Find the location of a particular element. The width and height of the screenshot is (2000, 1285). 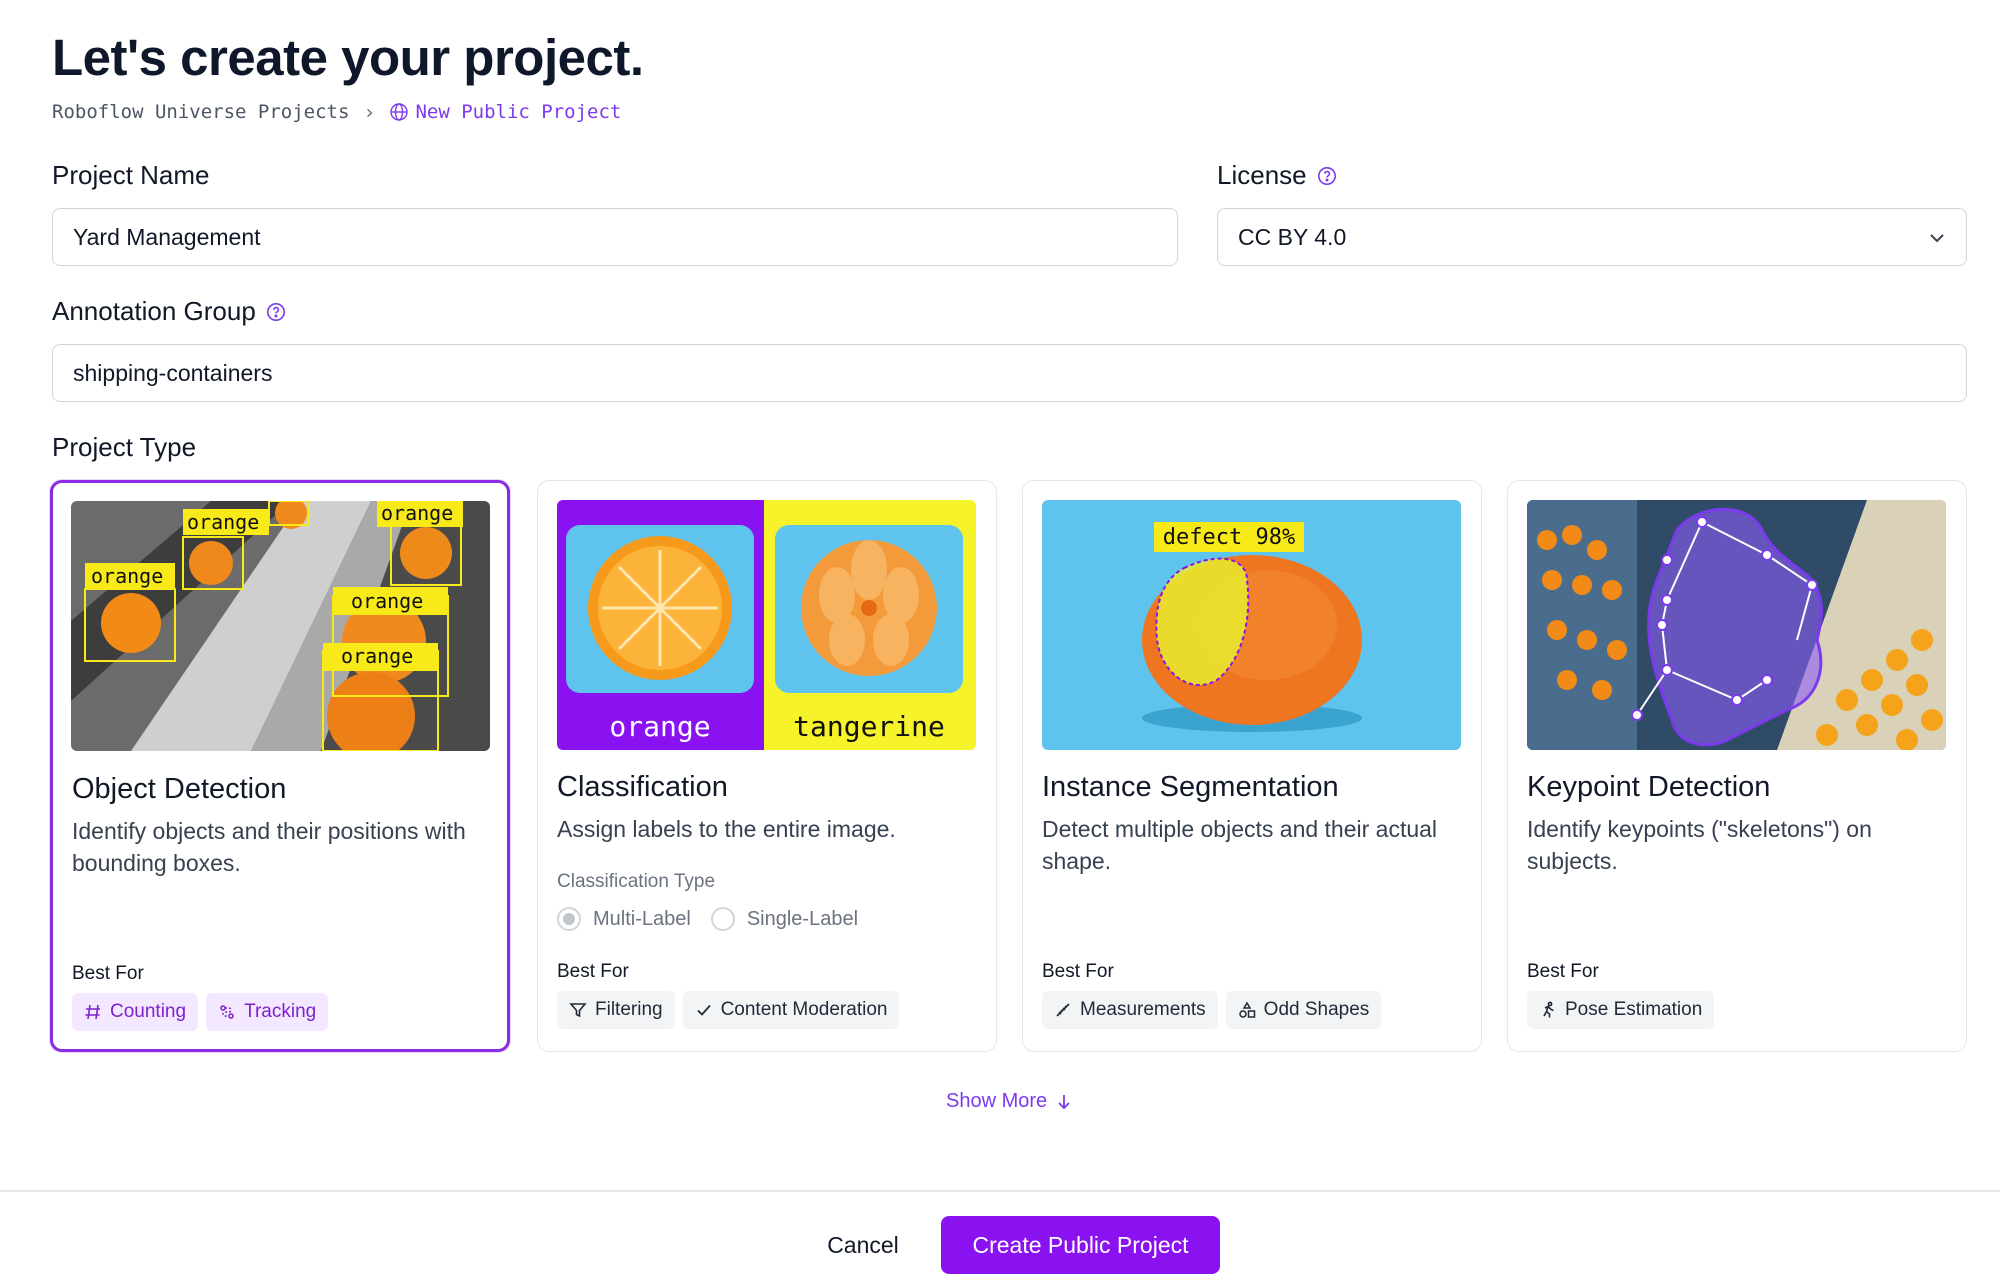

od-label-1: orange is located at coordinates (127, 576).